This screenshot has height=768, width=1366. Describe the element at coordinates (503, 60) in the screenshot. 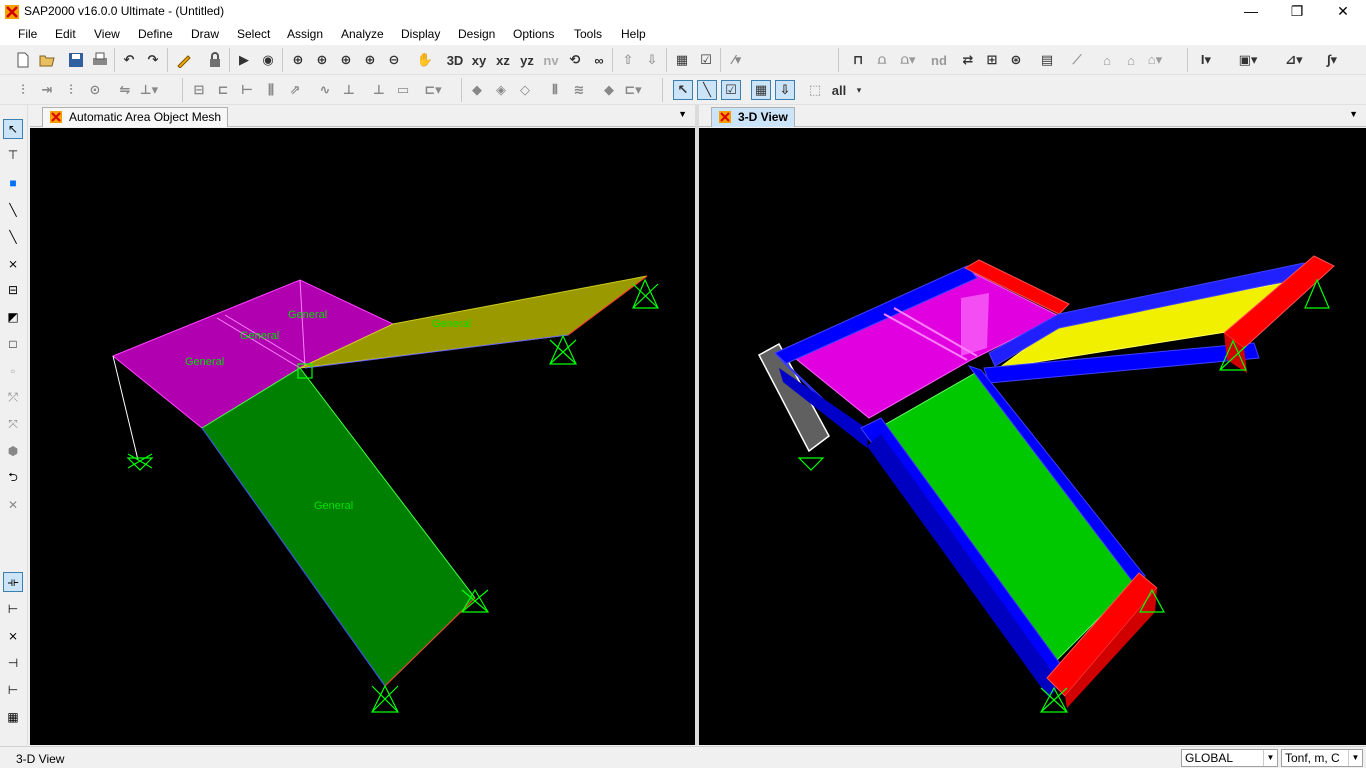

I see `xz-view-button: xz` at that location.